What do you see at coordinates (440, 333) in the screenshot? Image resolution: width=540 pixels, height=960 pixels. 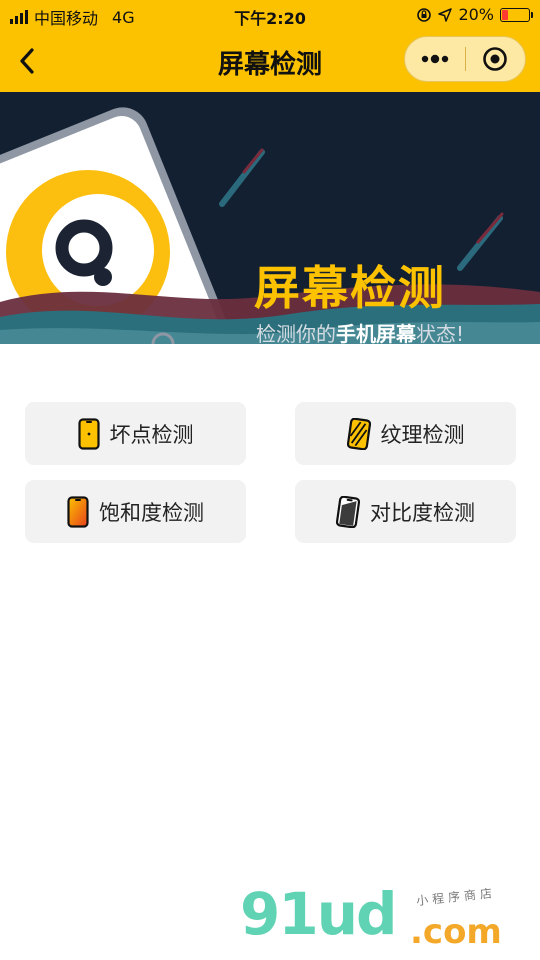 I see `banner-subtitle-post: 状态!` at bounding box center [440, 333].